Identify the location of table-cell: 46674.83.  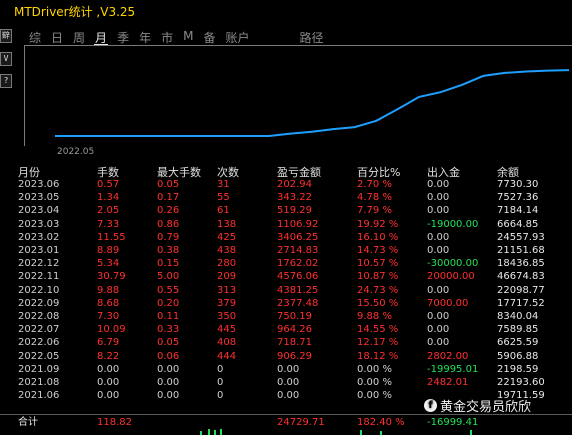
(521, 277).